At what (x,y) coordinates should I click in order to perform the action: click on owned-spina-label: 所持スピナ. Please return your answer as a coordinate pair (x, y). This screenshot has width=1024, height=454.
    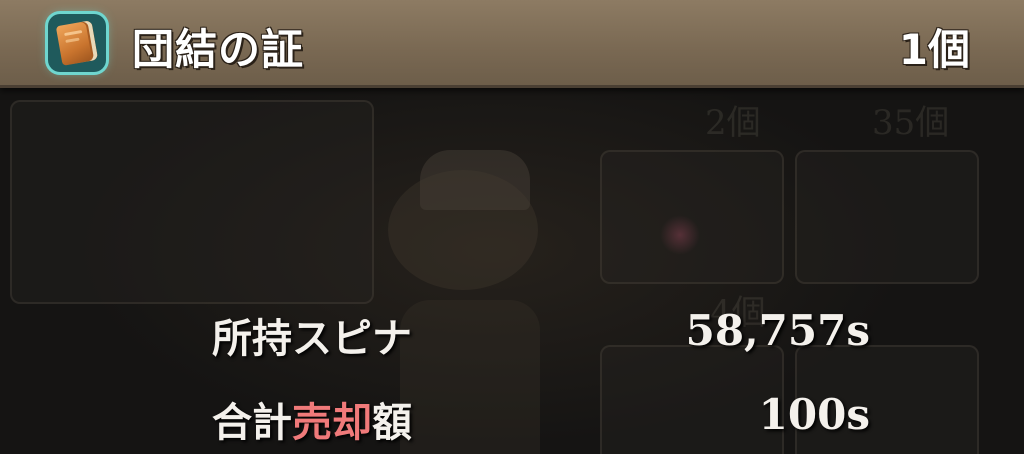
    Looking at the image, I should click on (312, 339).